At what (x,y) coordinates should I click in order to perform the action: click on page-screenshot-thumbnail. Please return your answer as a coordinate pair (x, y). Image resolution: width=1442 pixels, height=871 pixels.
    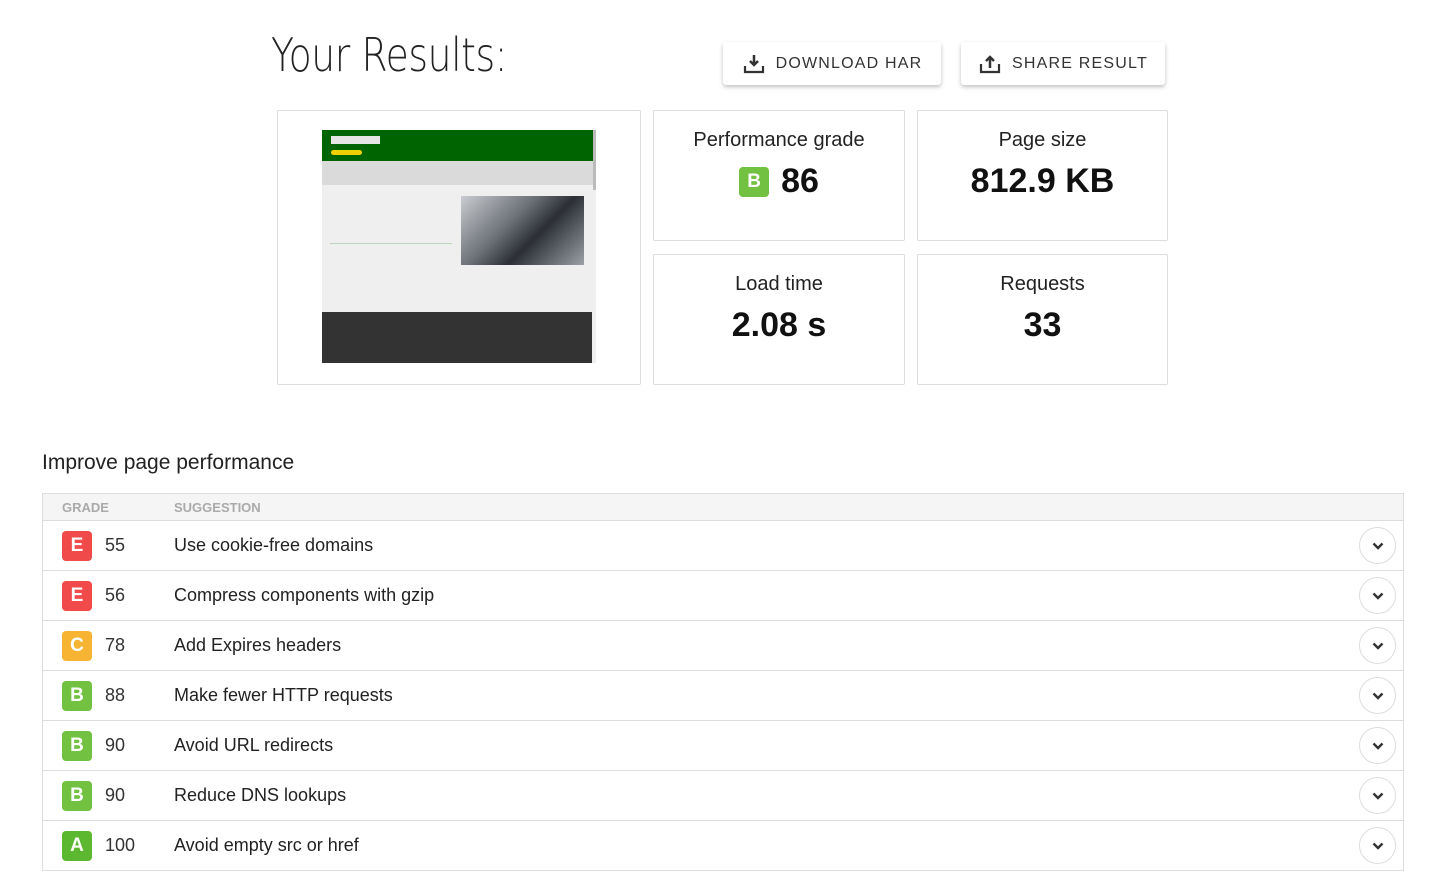
    Looking at the image, I should click on (459, 246).